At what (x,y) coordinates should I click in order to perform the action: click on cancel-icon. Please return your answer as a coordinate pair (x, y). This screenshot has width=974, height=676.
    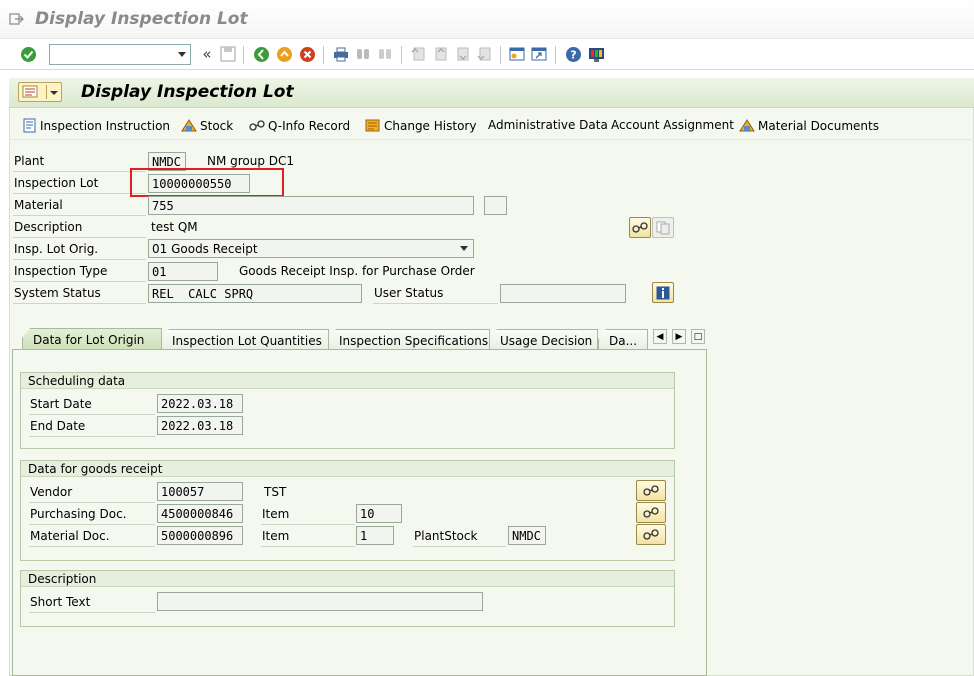
    Looking at the image, I should click on (307, 54).